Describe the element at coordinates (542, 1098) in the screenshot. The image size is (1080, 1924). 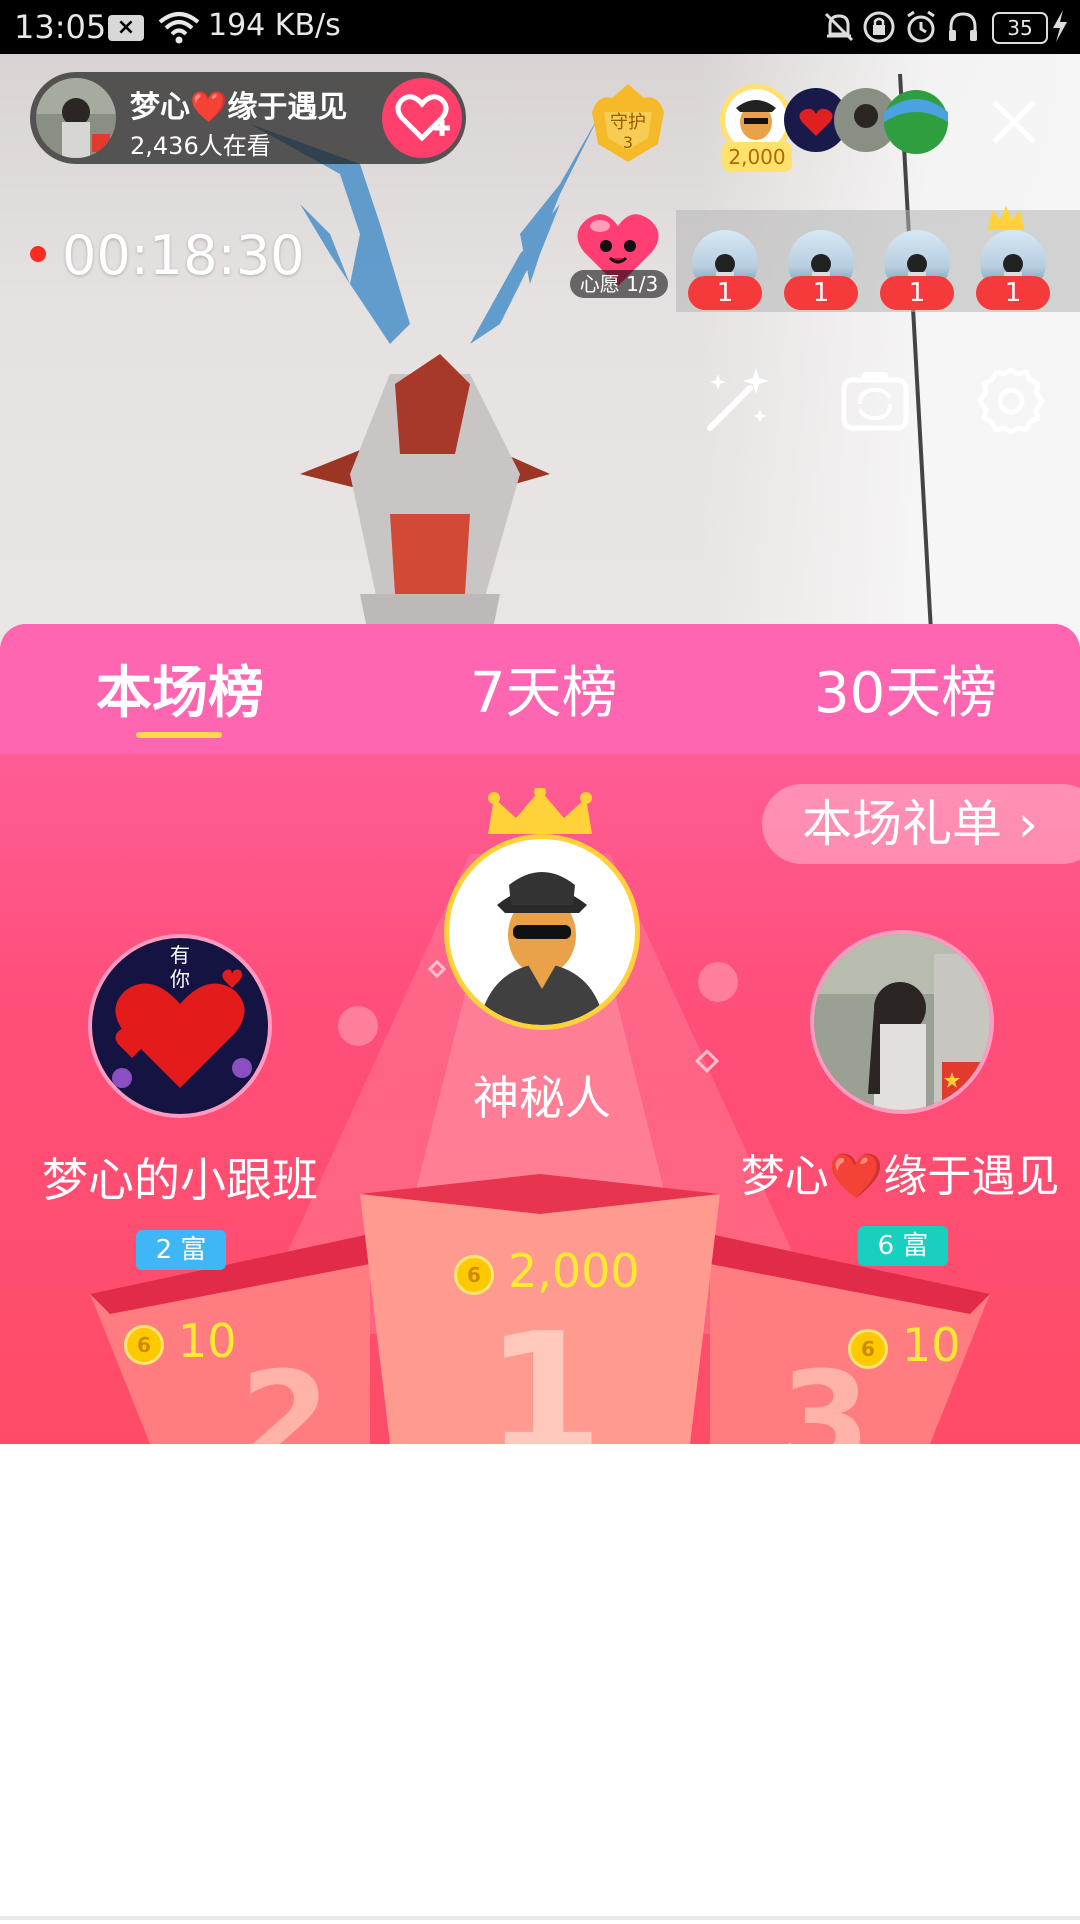
I see `first-place-name: 神秘人` at that location.